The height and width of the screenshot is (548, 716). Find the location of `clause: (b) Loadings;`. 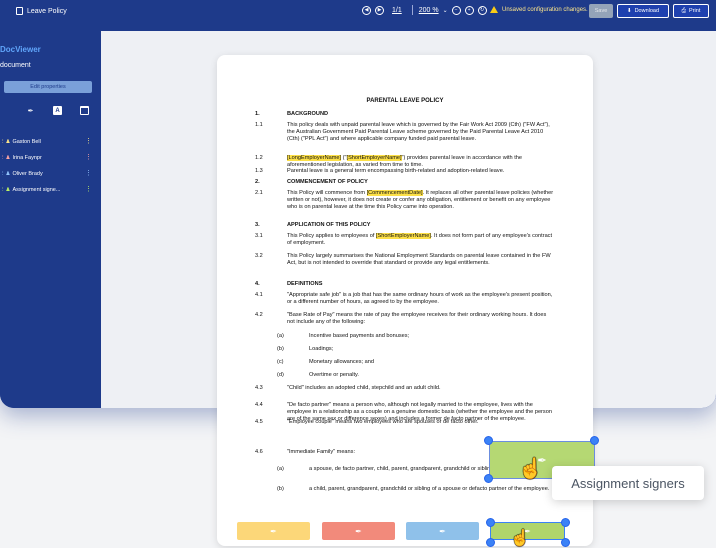

clause: (b) Loadings; is located at coordinates (405, 349).